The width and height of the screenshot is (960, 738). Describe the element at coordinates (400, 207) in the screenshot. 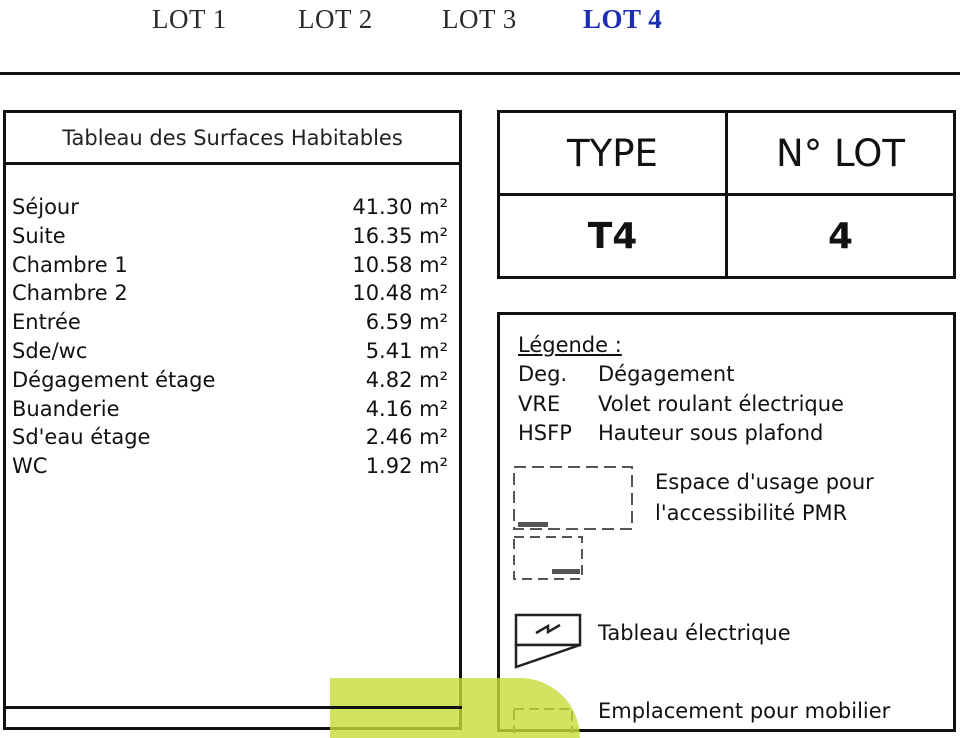

I see `room-area: 41.30 m²` at that location.